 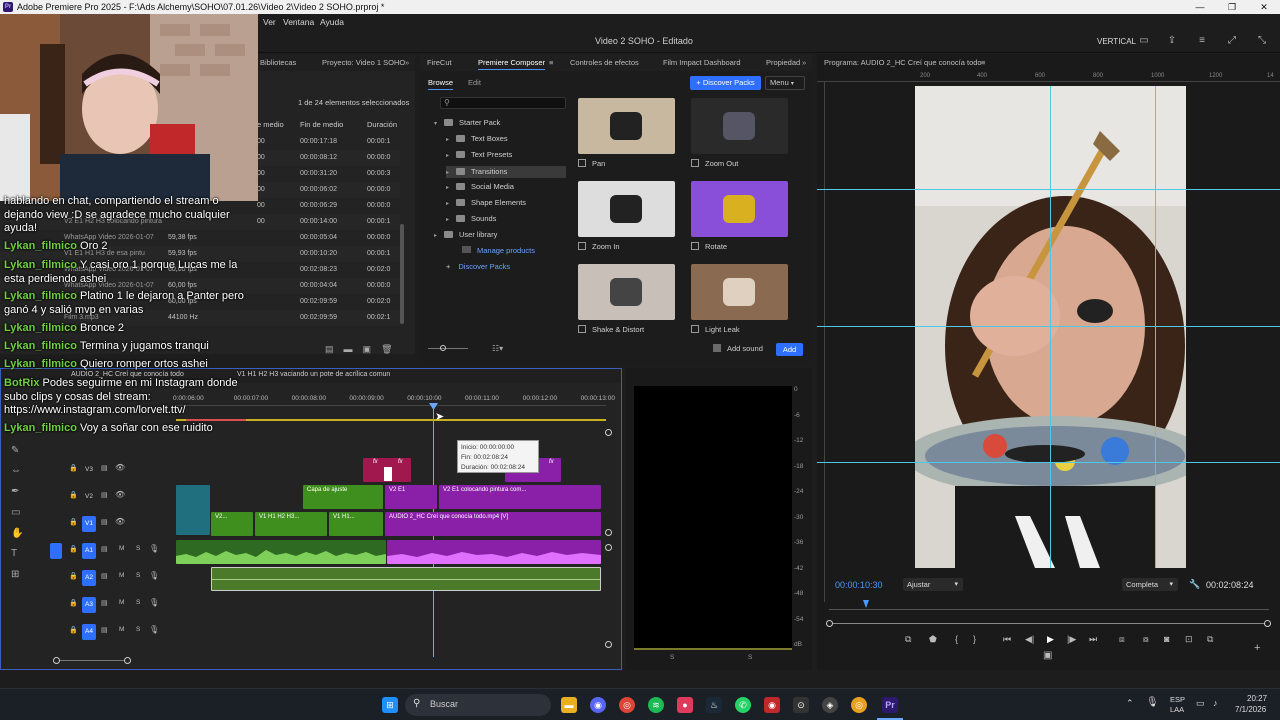 What do you see at coordinates (702, 62) in the screenshot?
I see `tab-film-impact: Film Impact Dashboard` at bounding box center [702, 62].